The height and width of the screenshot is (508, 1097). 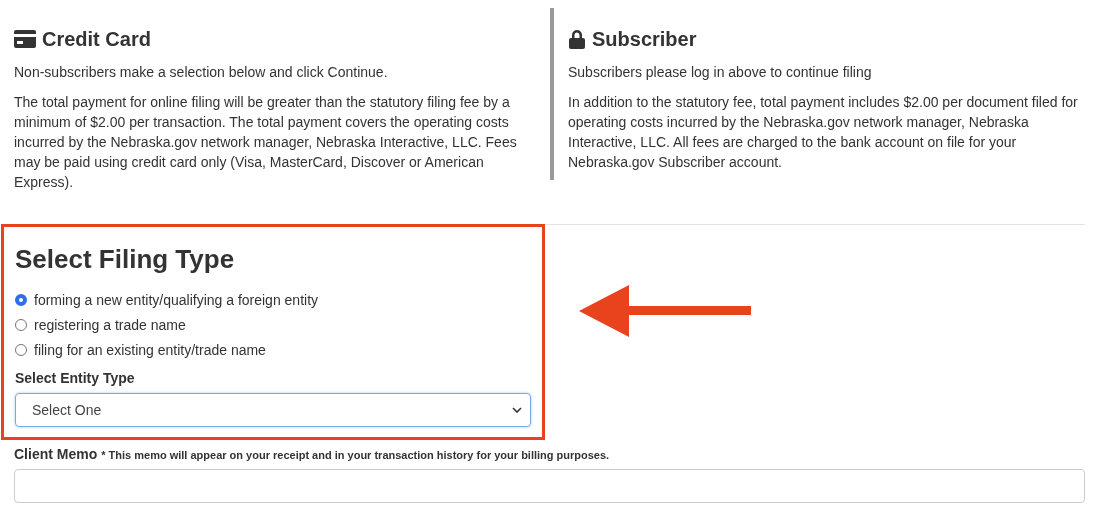 I want to click on filing-type-heading: Select Filing Type, so click(x=125, y=259).